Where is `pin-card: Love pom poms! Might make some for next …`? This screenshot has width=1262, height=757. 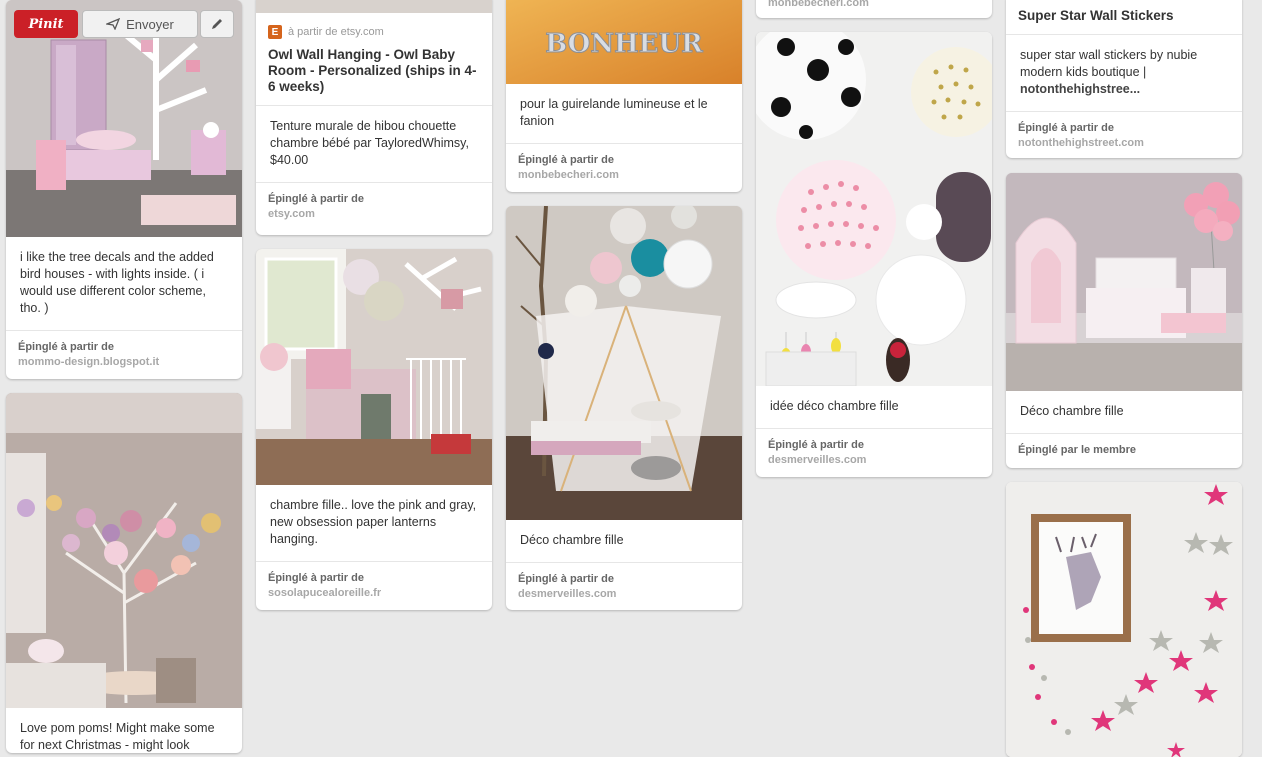 pin-card: Love pom poms! Might make some for next … is located at coordinates (124, 573).